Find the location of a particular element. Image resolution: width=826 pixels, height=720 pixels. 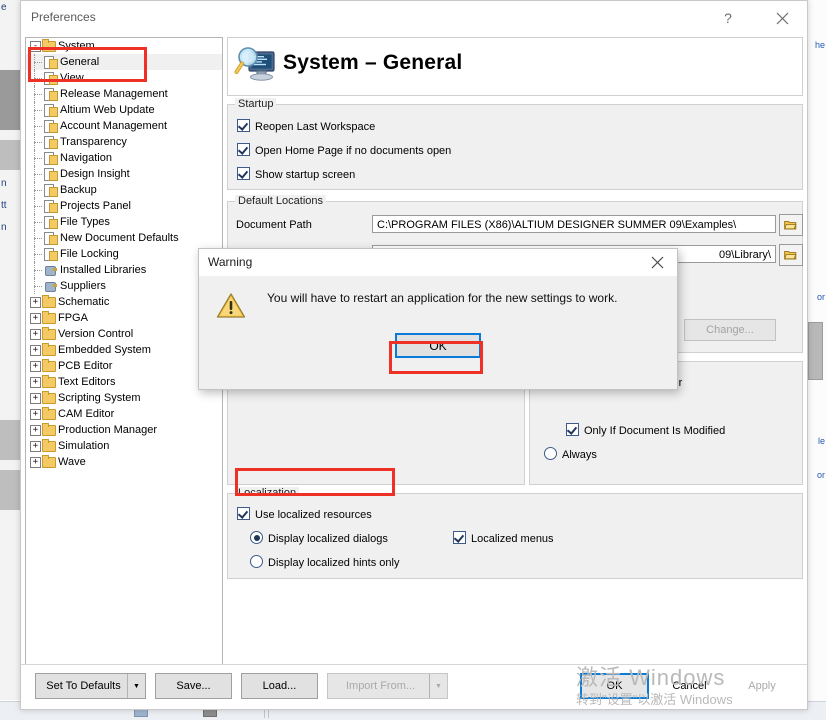

tree-tick-line is located at coordinates (38, 94).